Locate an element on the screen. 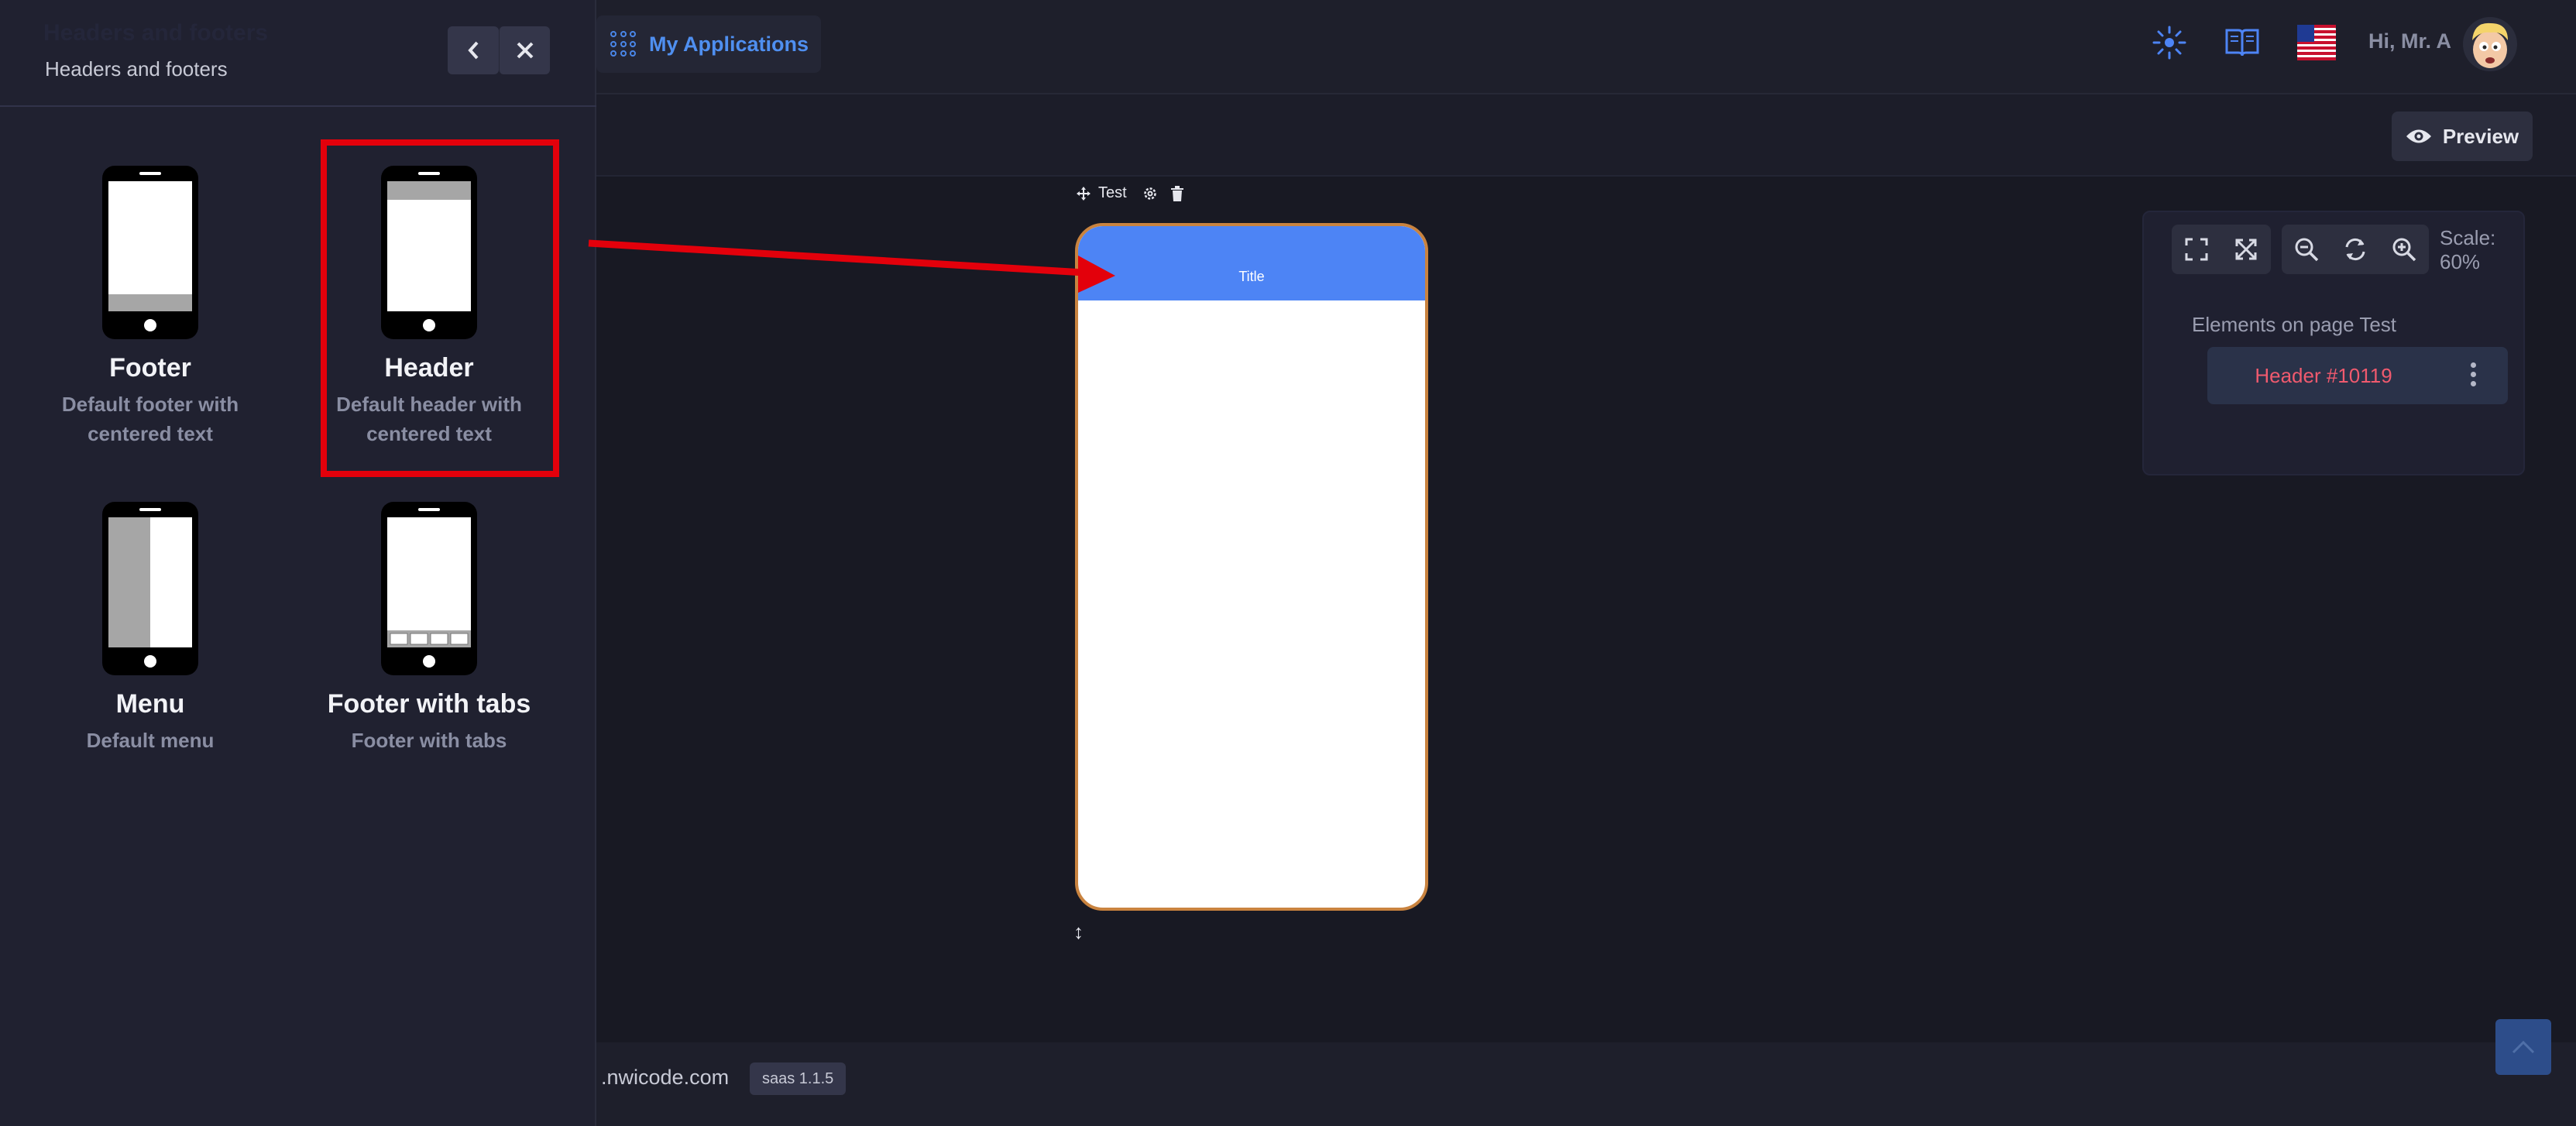 The width and height of the screenshot is (2576, 1126). user-greeting: Hi, Mr. A is located at coordinates (2410, 41).